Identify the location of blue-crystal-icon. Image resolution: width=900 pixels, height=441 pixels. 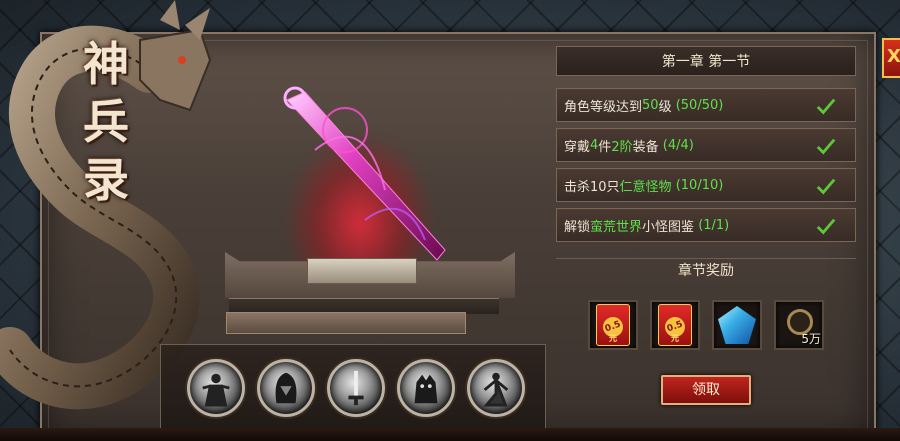
(737, 325).